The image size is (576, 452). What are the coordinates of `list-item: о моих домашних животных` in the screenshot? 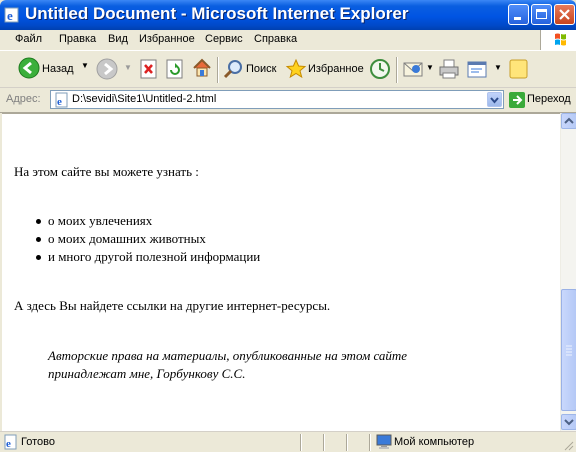 It's located at (148, 239).